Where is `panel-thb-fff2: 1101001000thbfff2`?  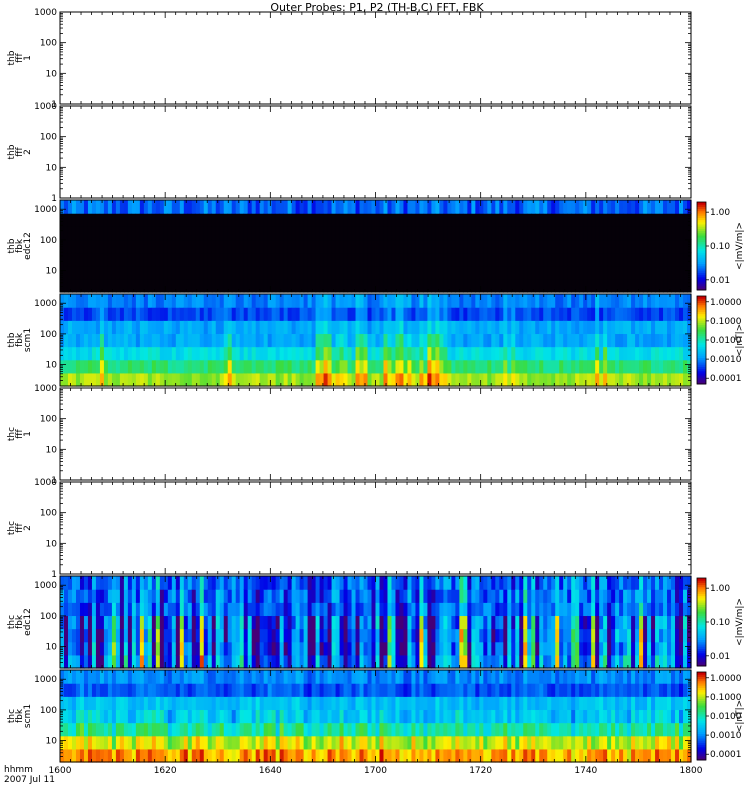
panel-thb-fff2: 1101001000thbfff2 is located at coordinates (349, 153).